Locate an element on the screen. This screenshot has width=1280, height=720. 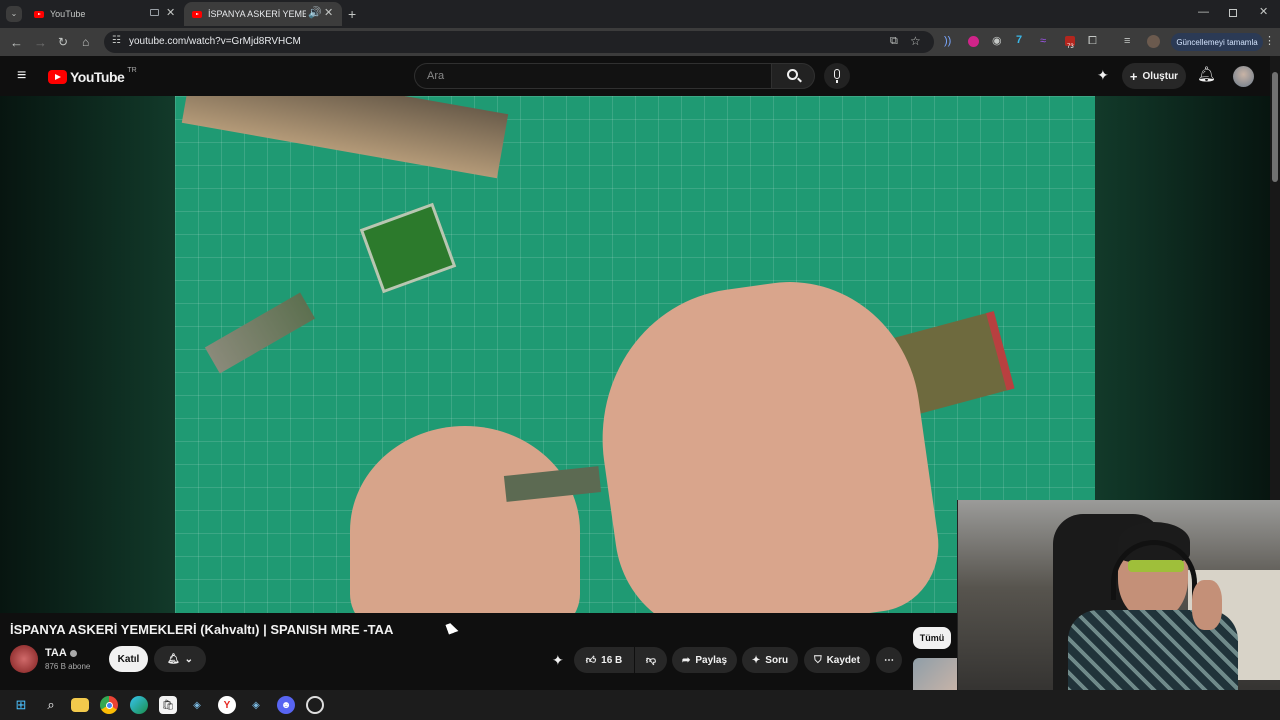
app-settings-icon is located at coordinates (315, 705).